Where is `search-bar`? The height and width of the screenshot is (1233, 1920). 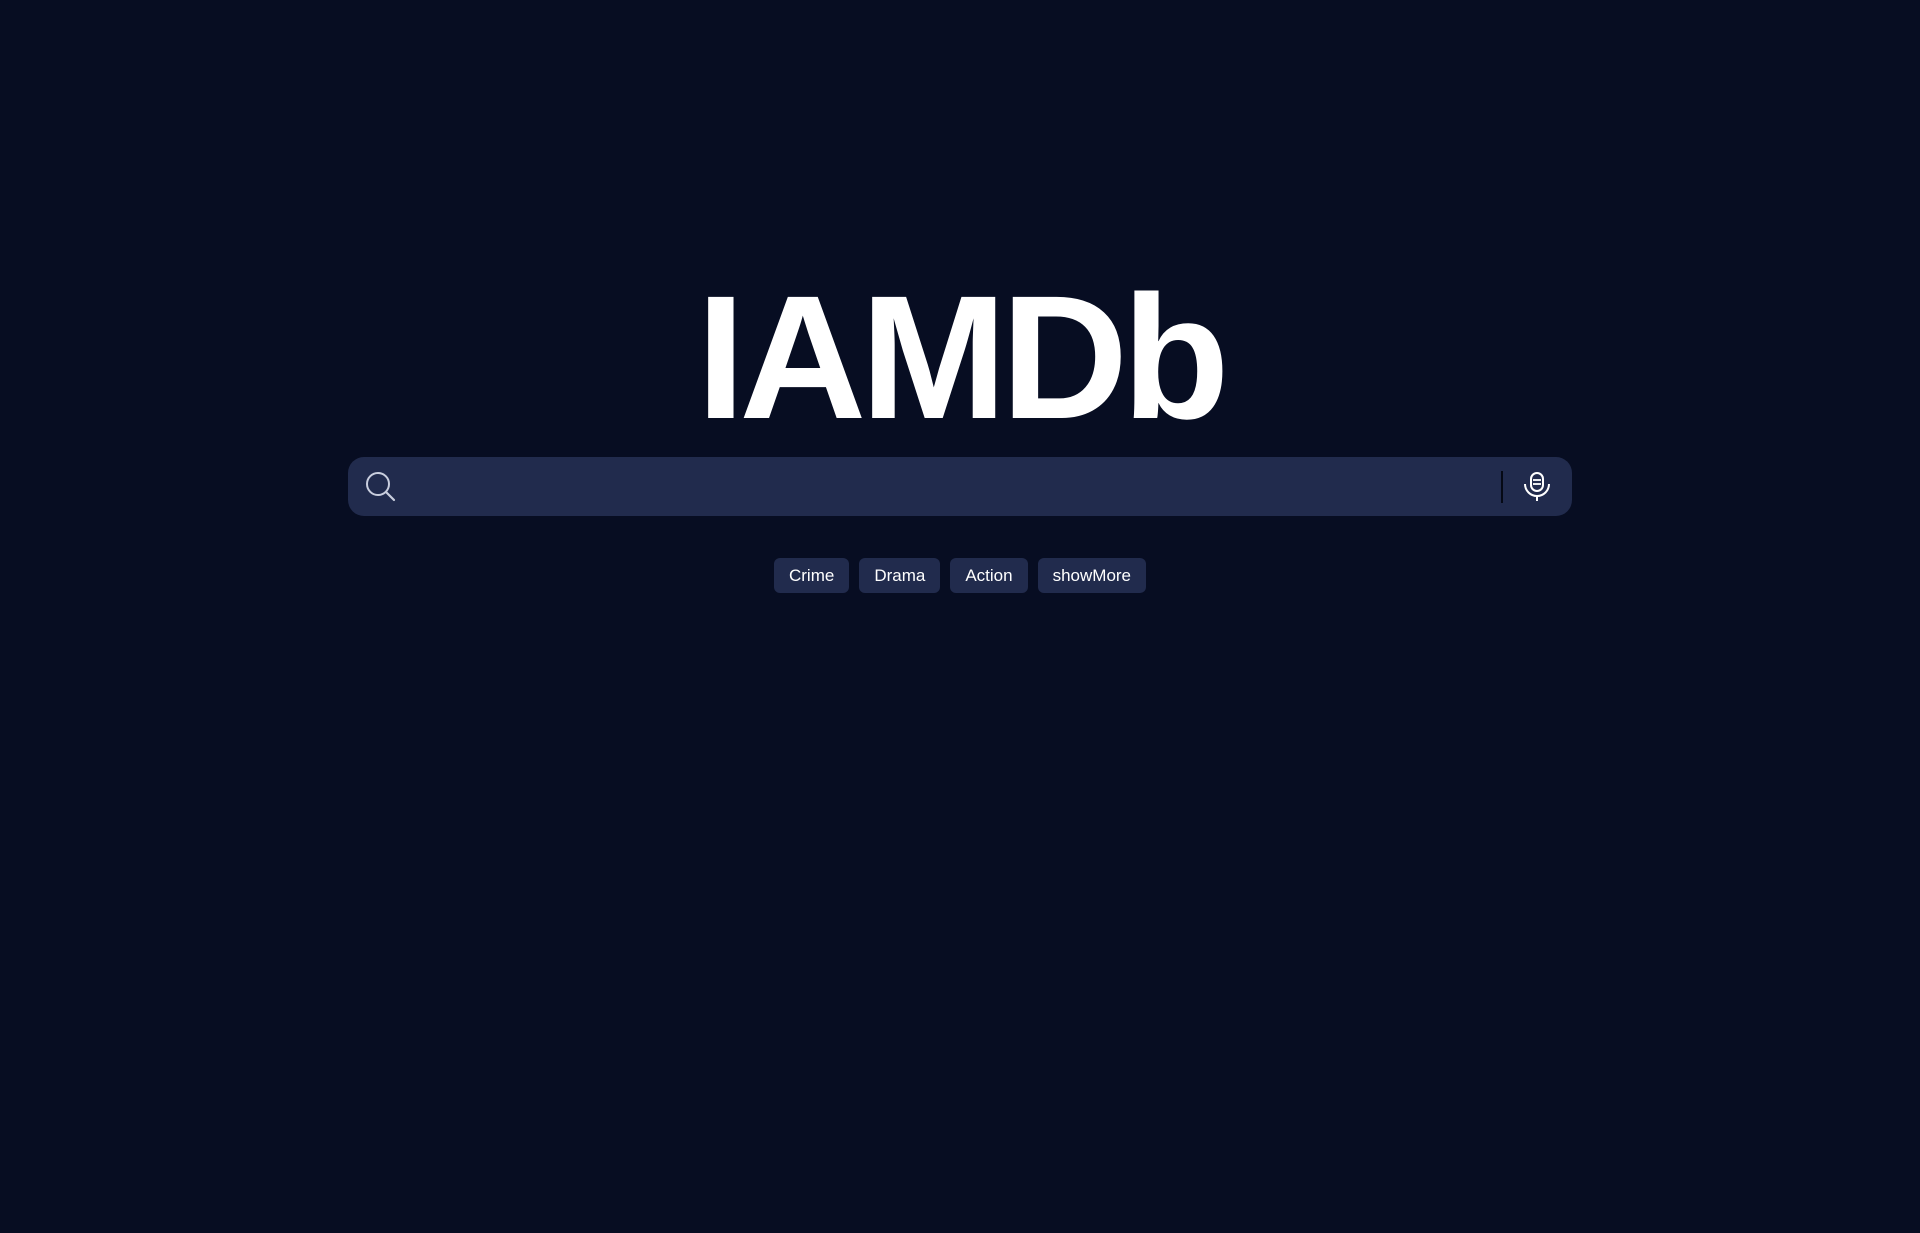
search-bar is located at coordinates (960, 486).